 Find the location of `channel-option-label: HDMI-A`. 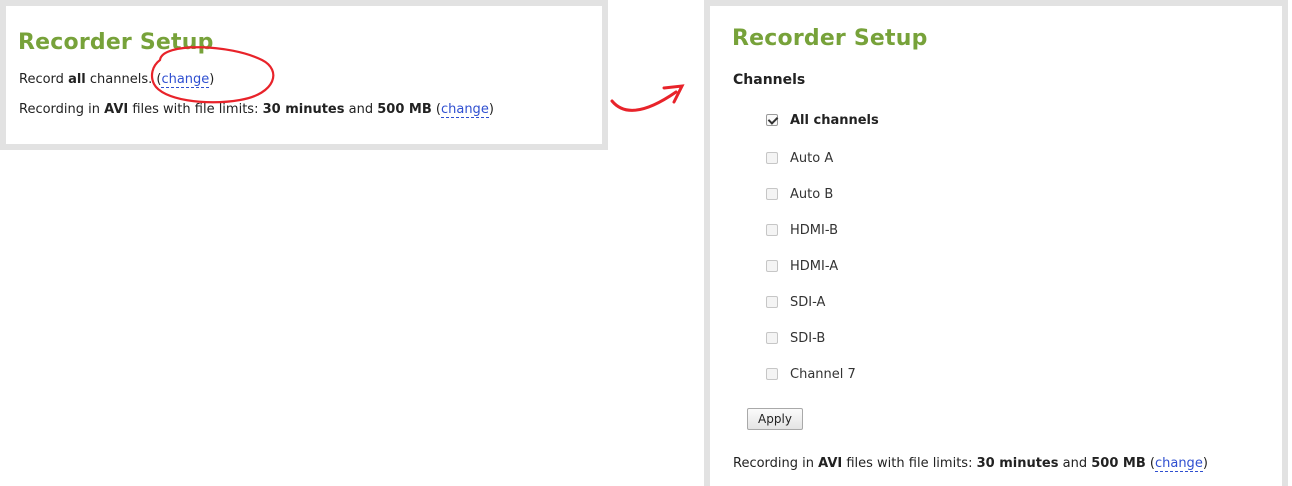

channel-option-label: HDMI-A is located at coordinates (814, 266).